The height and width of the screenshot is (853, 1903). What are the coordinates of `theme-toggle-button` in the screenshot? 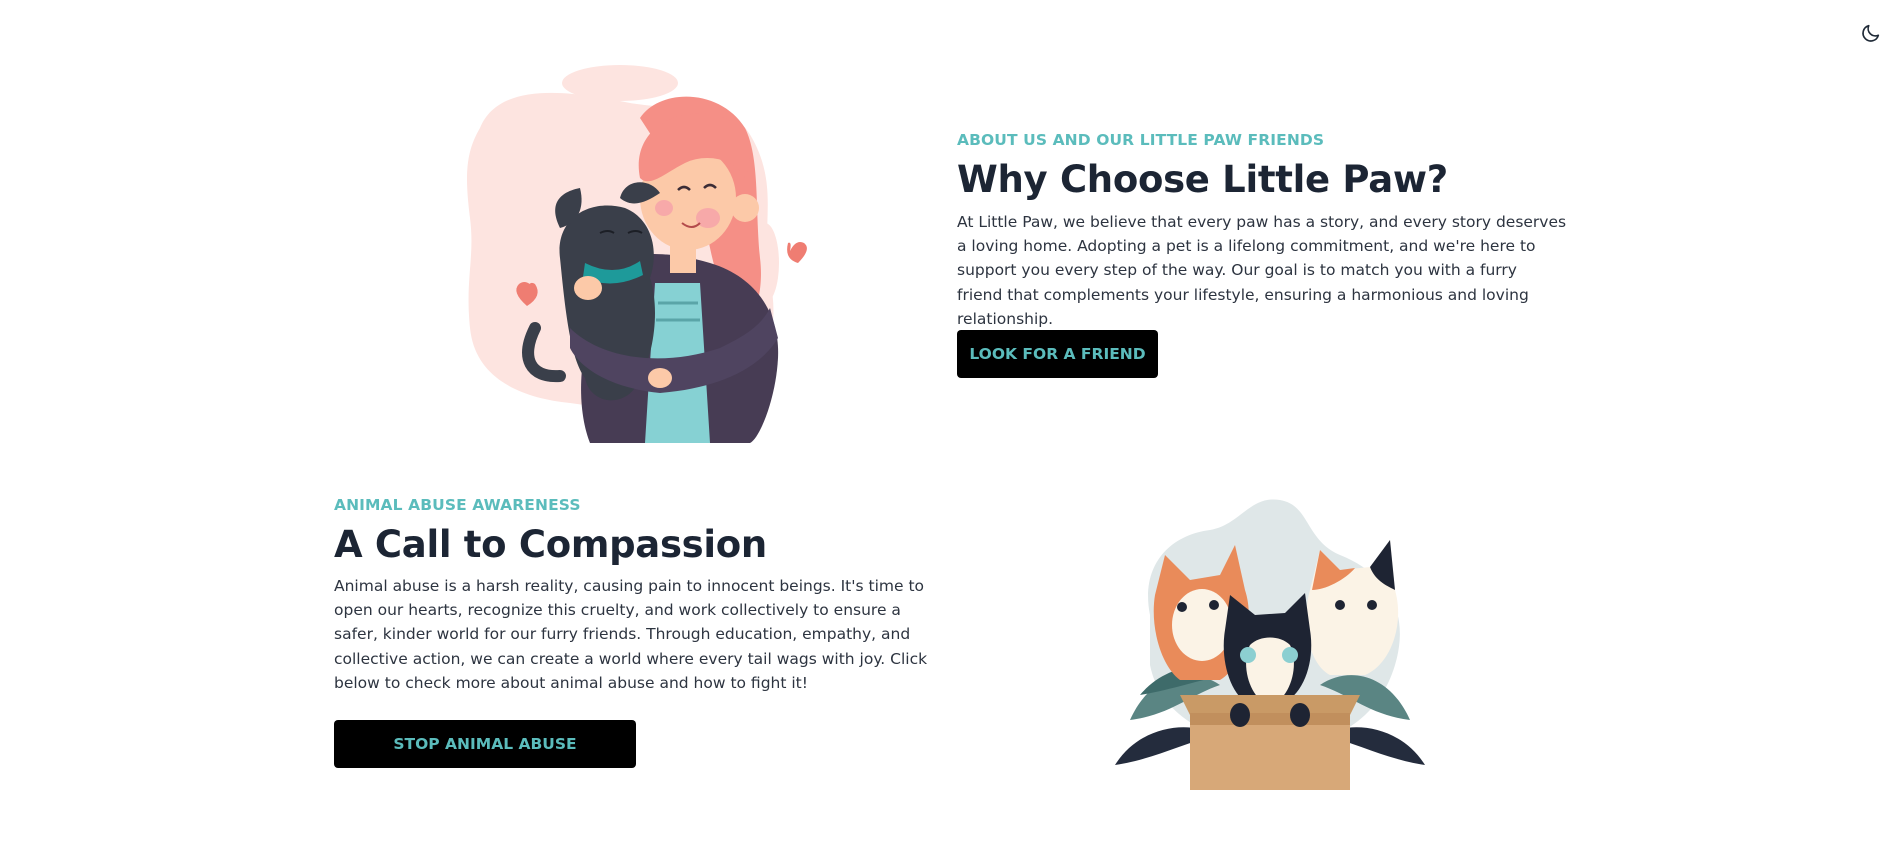 It's located at (1871, 33).